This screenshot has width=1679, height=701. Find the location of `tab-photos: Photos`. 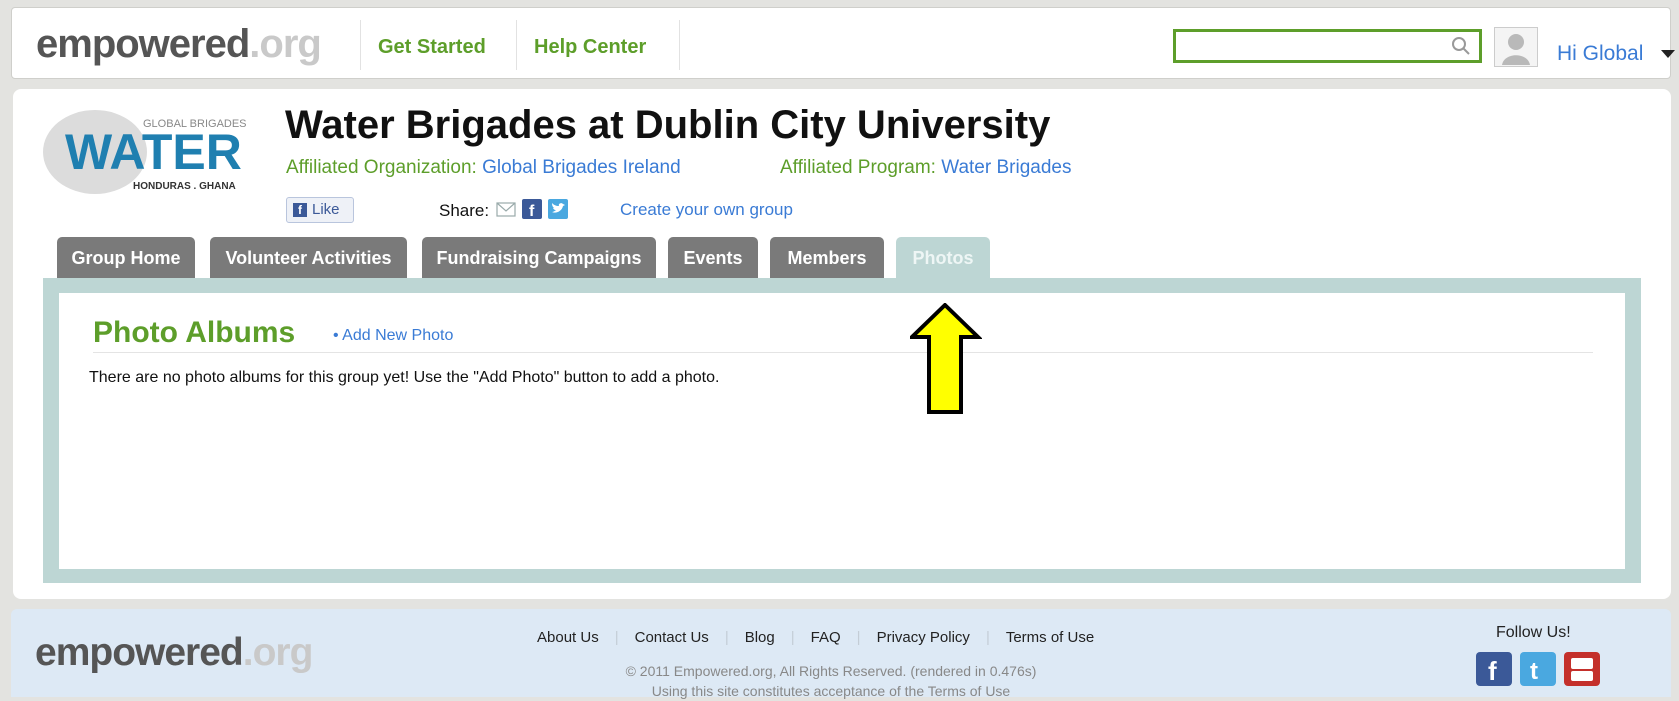

tab-photos: Photos is located at coordinates (943, 257).